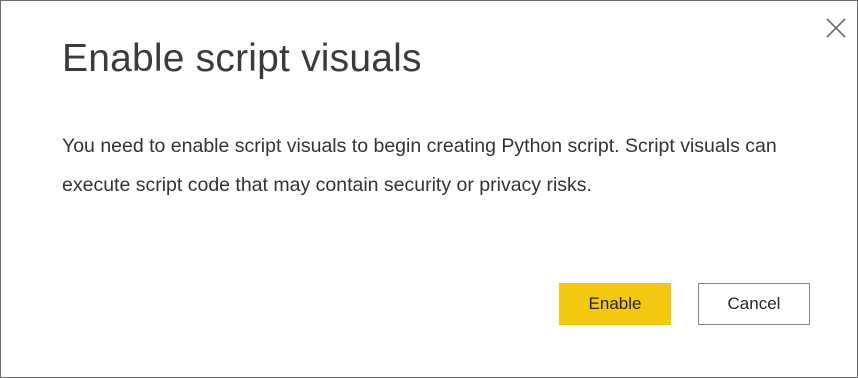  I want to click on close-button, so click(836, 28).